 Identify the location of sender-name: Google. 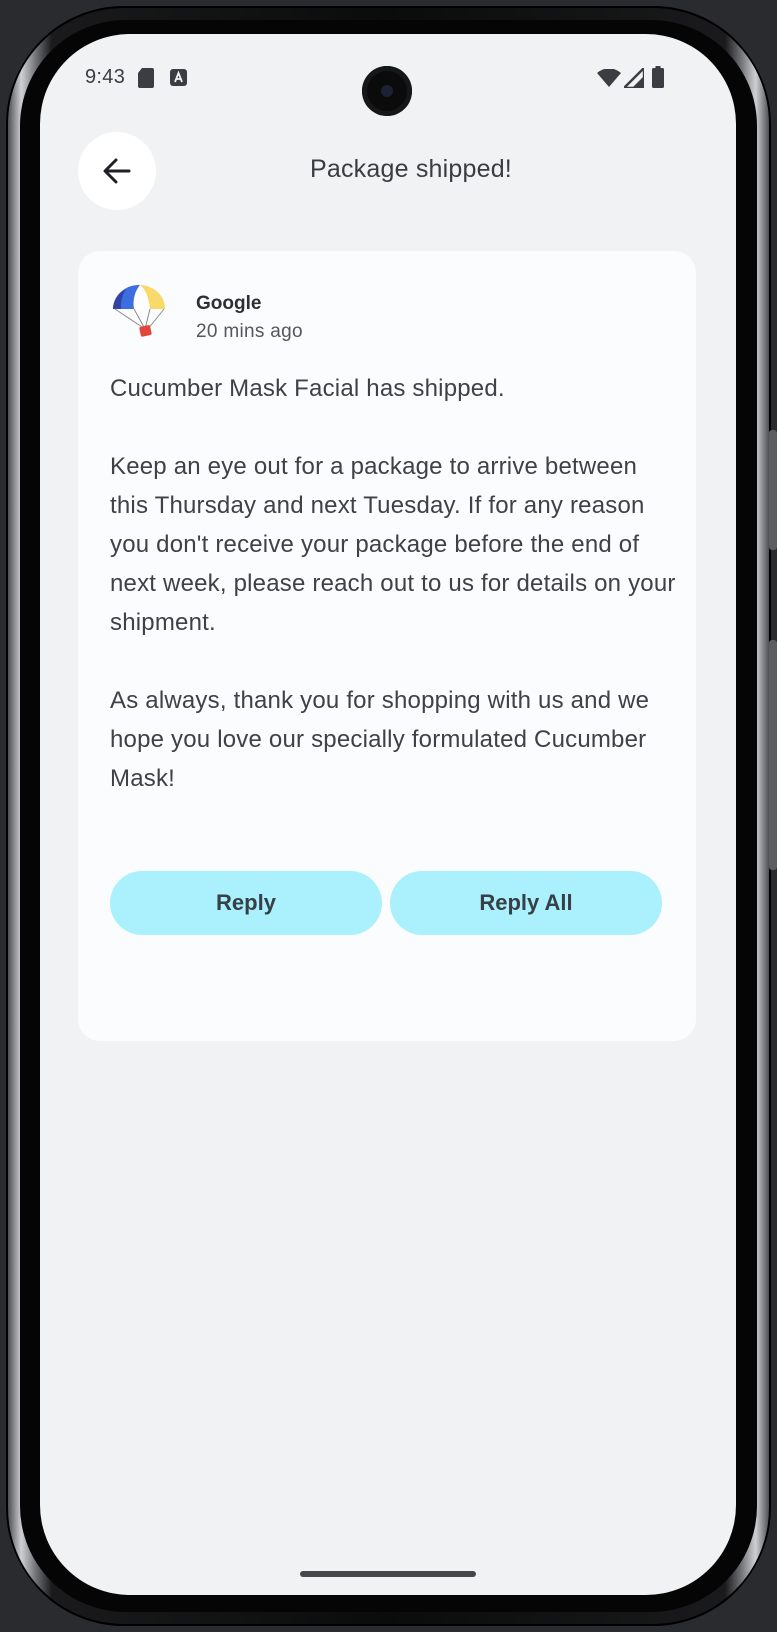
(229, 303).